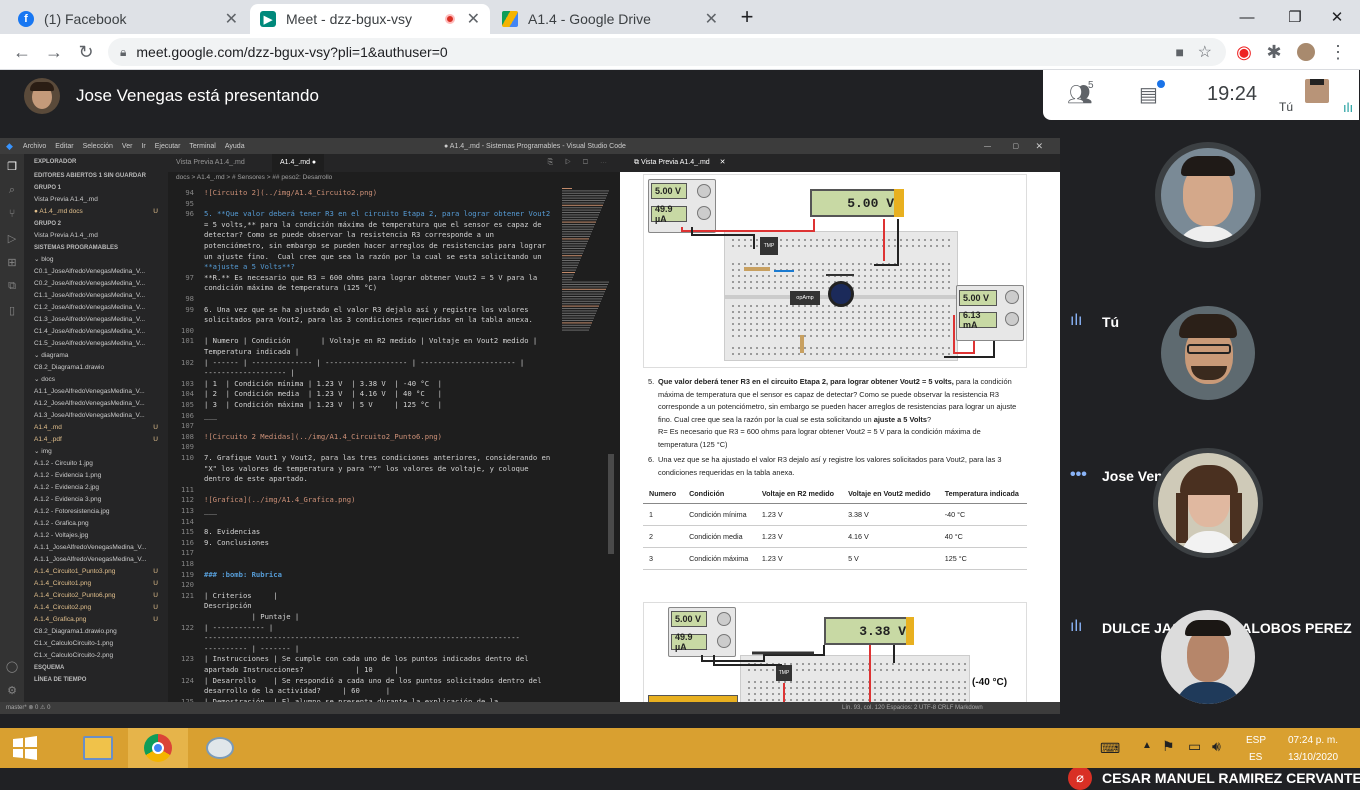 This screenshot has height=790, width=1360. What do you see at coordinates (1338, 52) in the screenshot?
I see `menu-icon: ⋮` at bounding box center [1338, 52].